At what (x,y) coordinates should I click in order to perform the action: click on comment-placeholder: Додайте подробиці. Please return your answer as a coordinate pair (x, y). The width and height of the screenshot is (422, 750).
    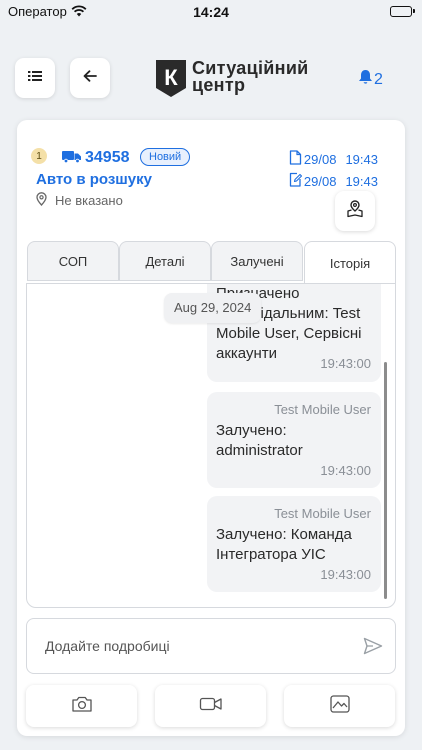
    Looking at the image, I should click on (107, 646).